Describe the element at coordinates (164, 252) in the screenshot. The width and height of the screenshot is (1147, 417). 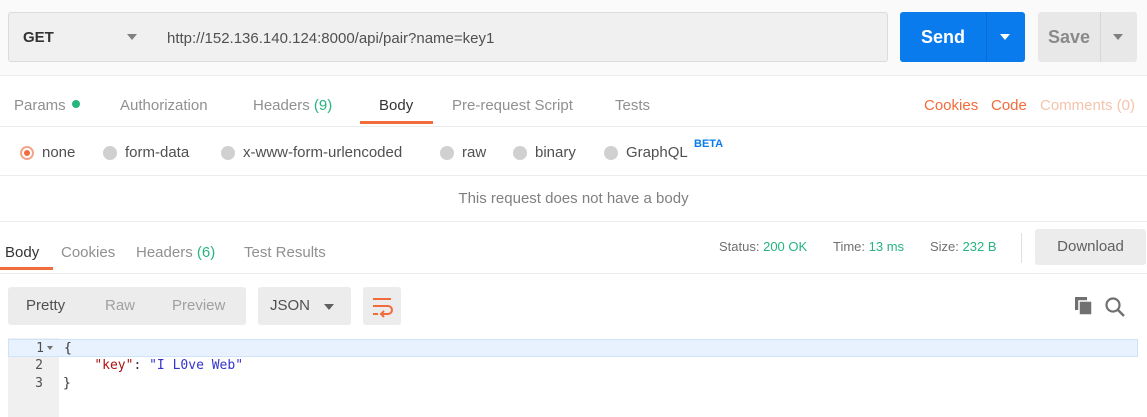
I see `response-tab-headers-label: Headers` at that location.